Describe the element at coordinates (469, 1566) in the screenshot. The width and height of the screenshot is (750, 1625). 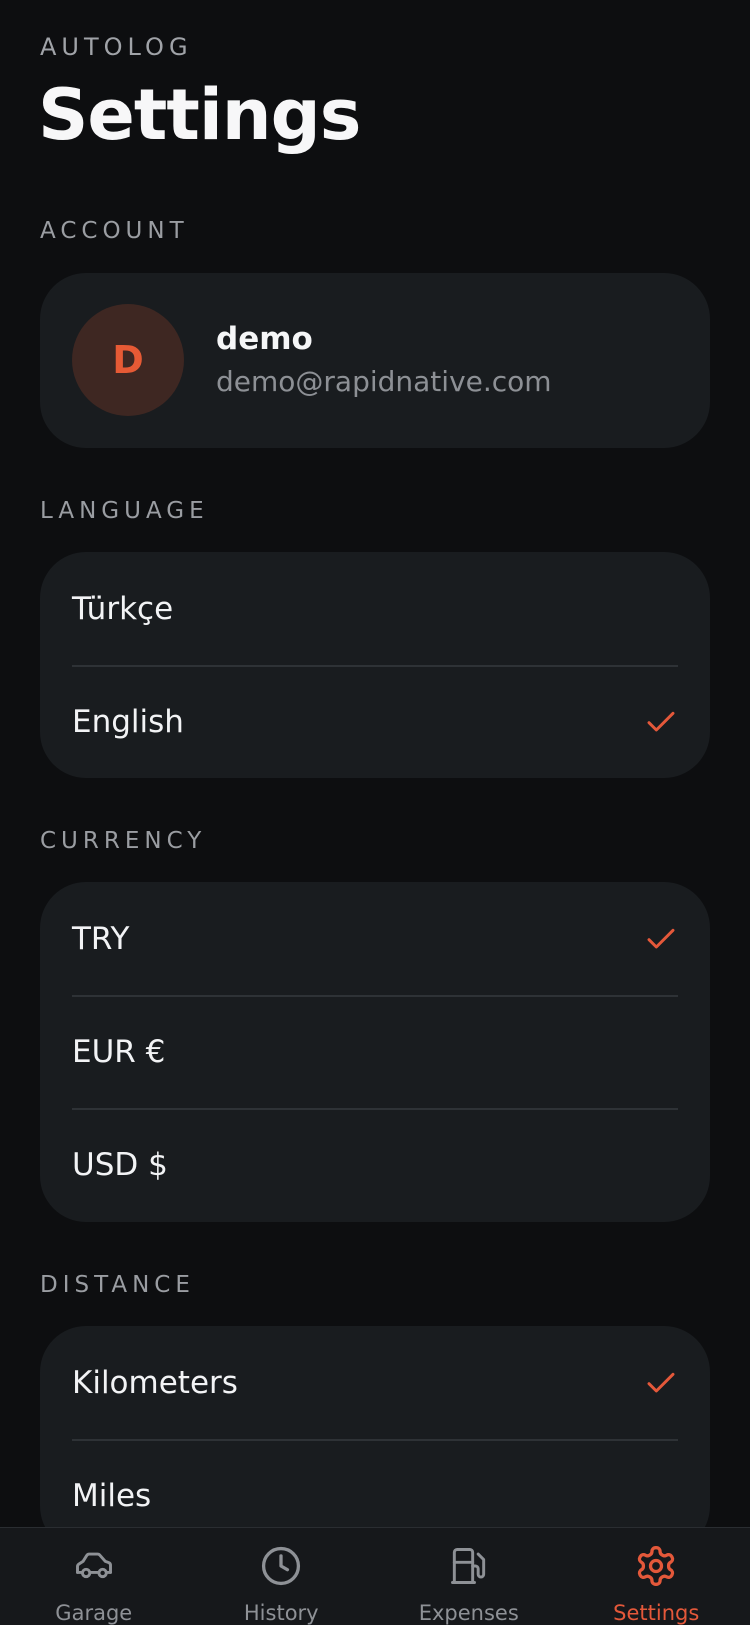
I see `fuel-pump-icon` at that location.